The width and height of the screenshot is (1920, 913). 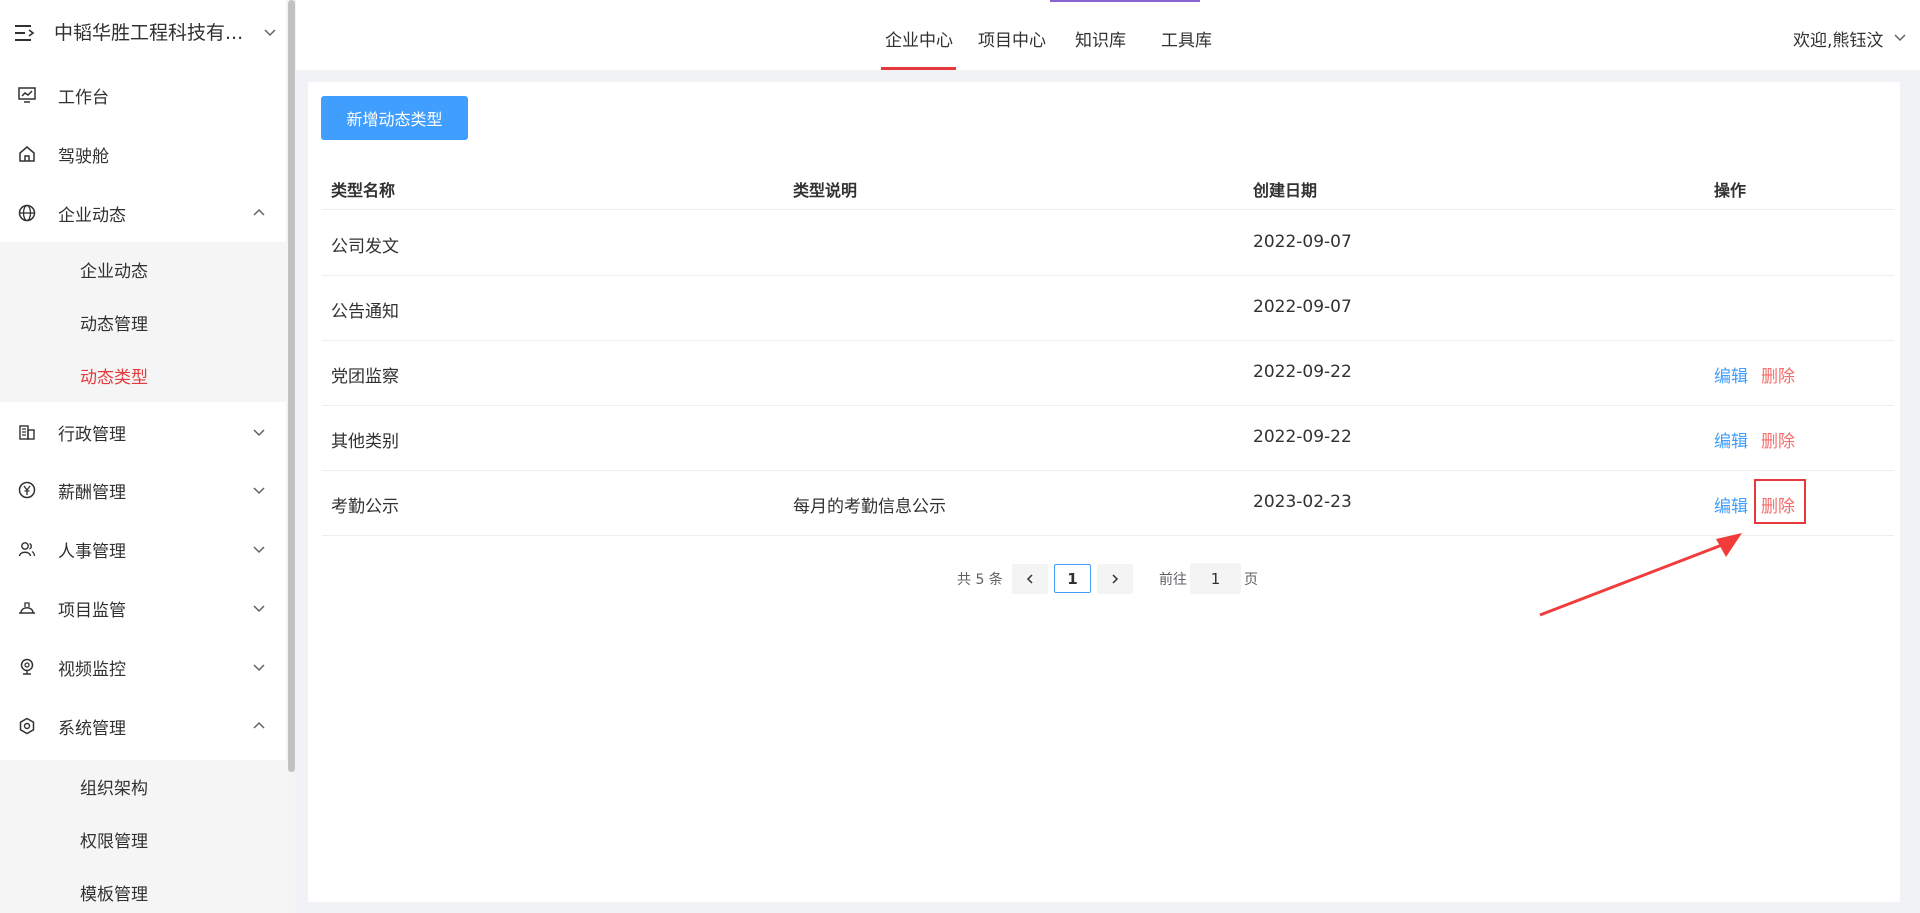 What do you see at coordinates (1215, 578) in the screenshot?
I see `pagination-goto-input` at bounding box center [1215, 578].